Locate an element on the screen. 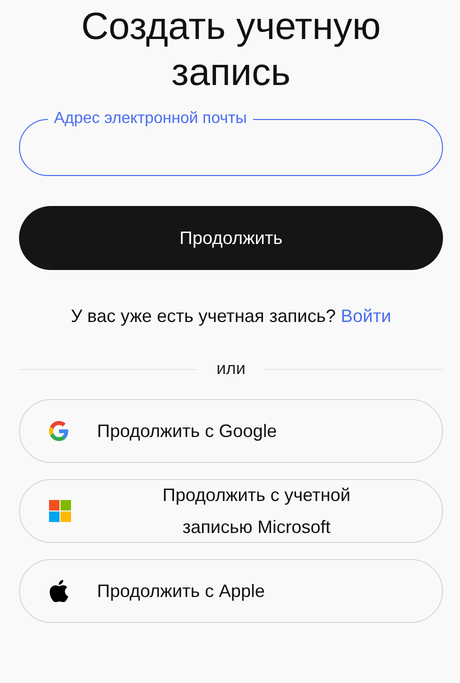  page-title: Создать учетную запись is located at coordinates (231, 50).